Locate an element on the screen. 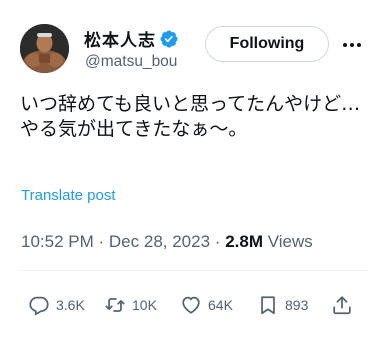 Image resolution: width=382 pixels, height=337 pixels. share-button is located at coordinates (342, 305).